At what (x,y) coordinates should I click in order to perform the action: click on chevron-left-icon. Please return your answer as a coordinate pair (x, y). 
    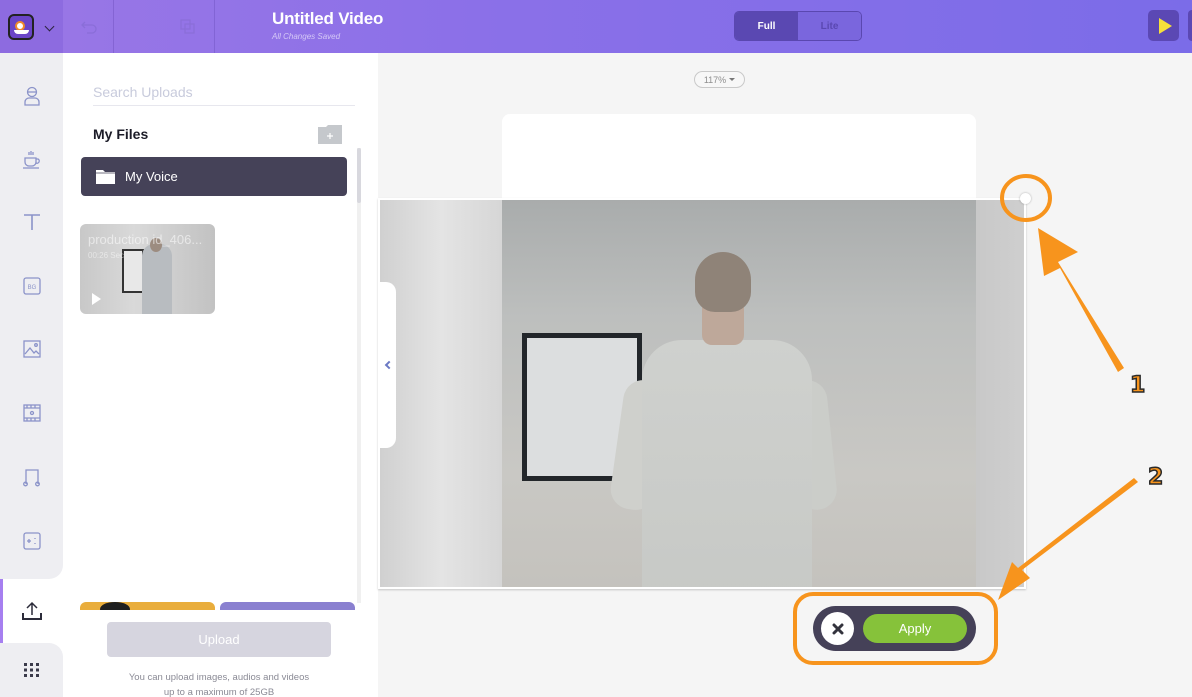
    Looking at the image, I should click on (388, 365).